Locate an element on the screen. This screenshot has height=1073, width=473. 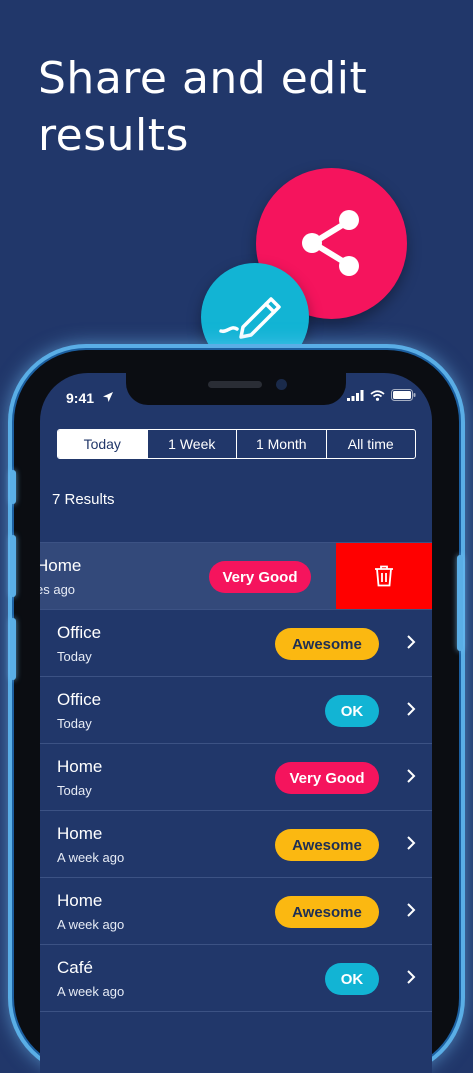
list-item: Office Today Awesome is located at coordinates (236, 643).